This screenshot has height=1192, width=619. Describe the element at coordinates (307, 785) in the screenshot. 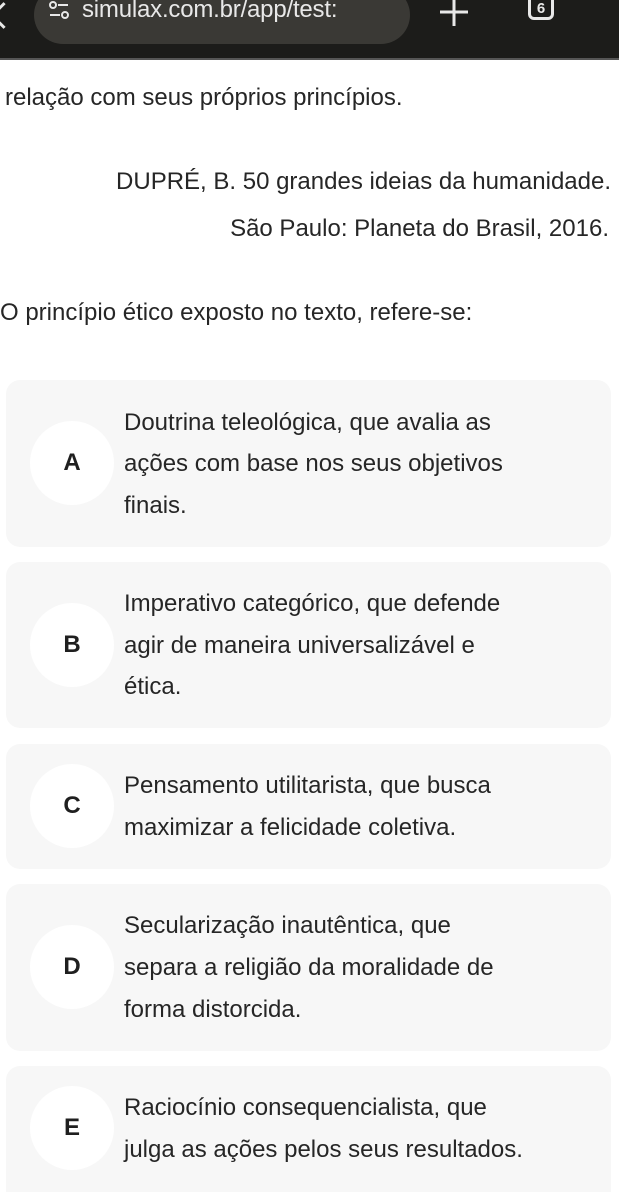

I see `option-text-line: Pensamento utilitarista, que busca` at that location.